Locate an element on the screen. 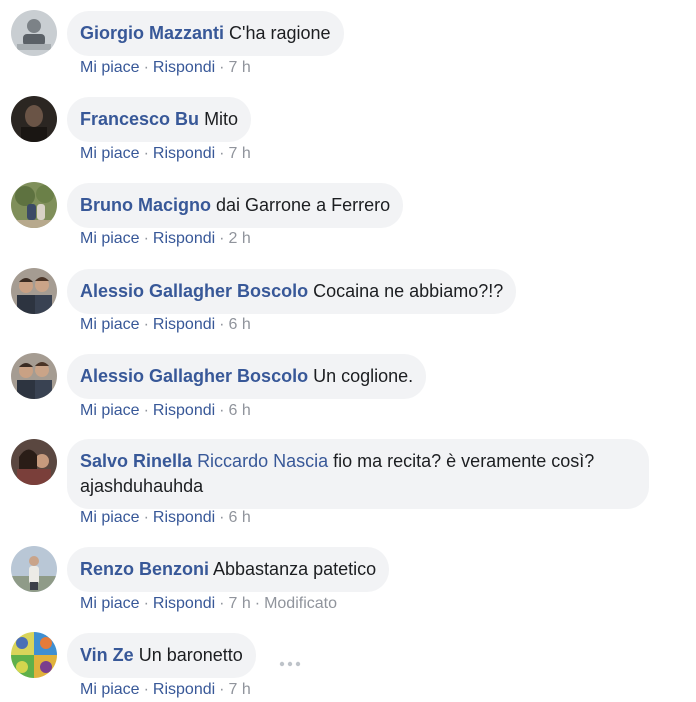  comment-author: Vin Ze is located at coordinates (107, 655).